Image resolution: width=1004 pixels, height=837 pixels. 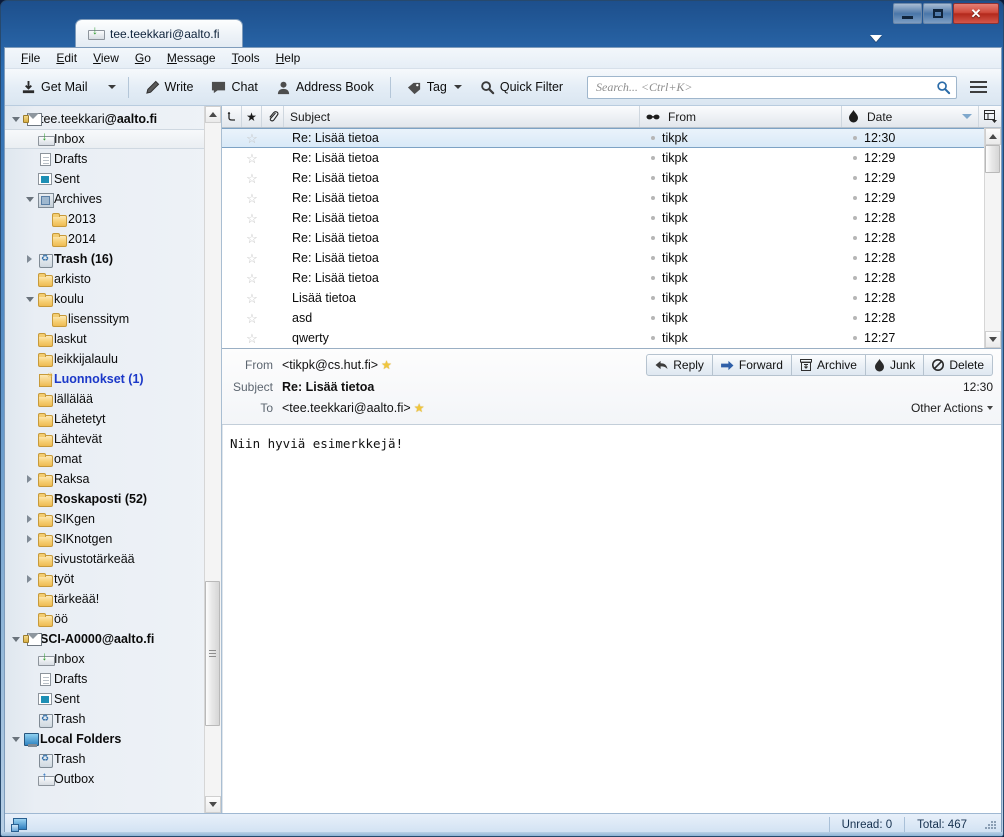 I want to click on scroll-up-button, so click(x=993, y=136).